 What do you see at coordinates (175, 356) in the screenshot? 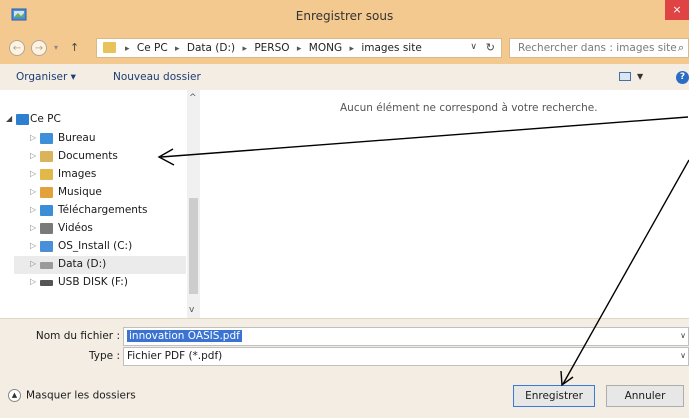
I see `file-type-value: Fichier PDF (*.pdf)` at bounding box center [175, 356].